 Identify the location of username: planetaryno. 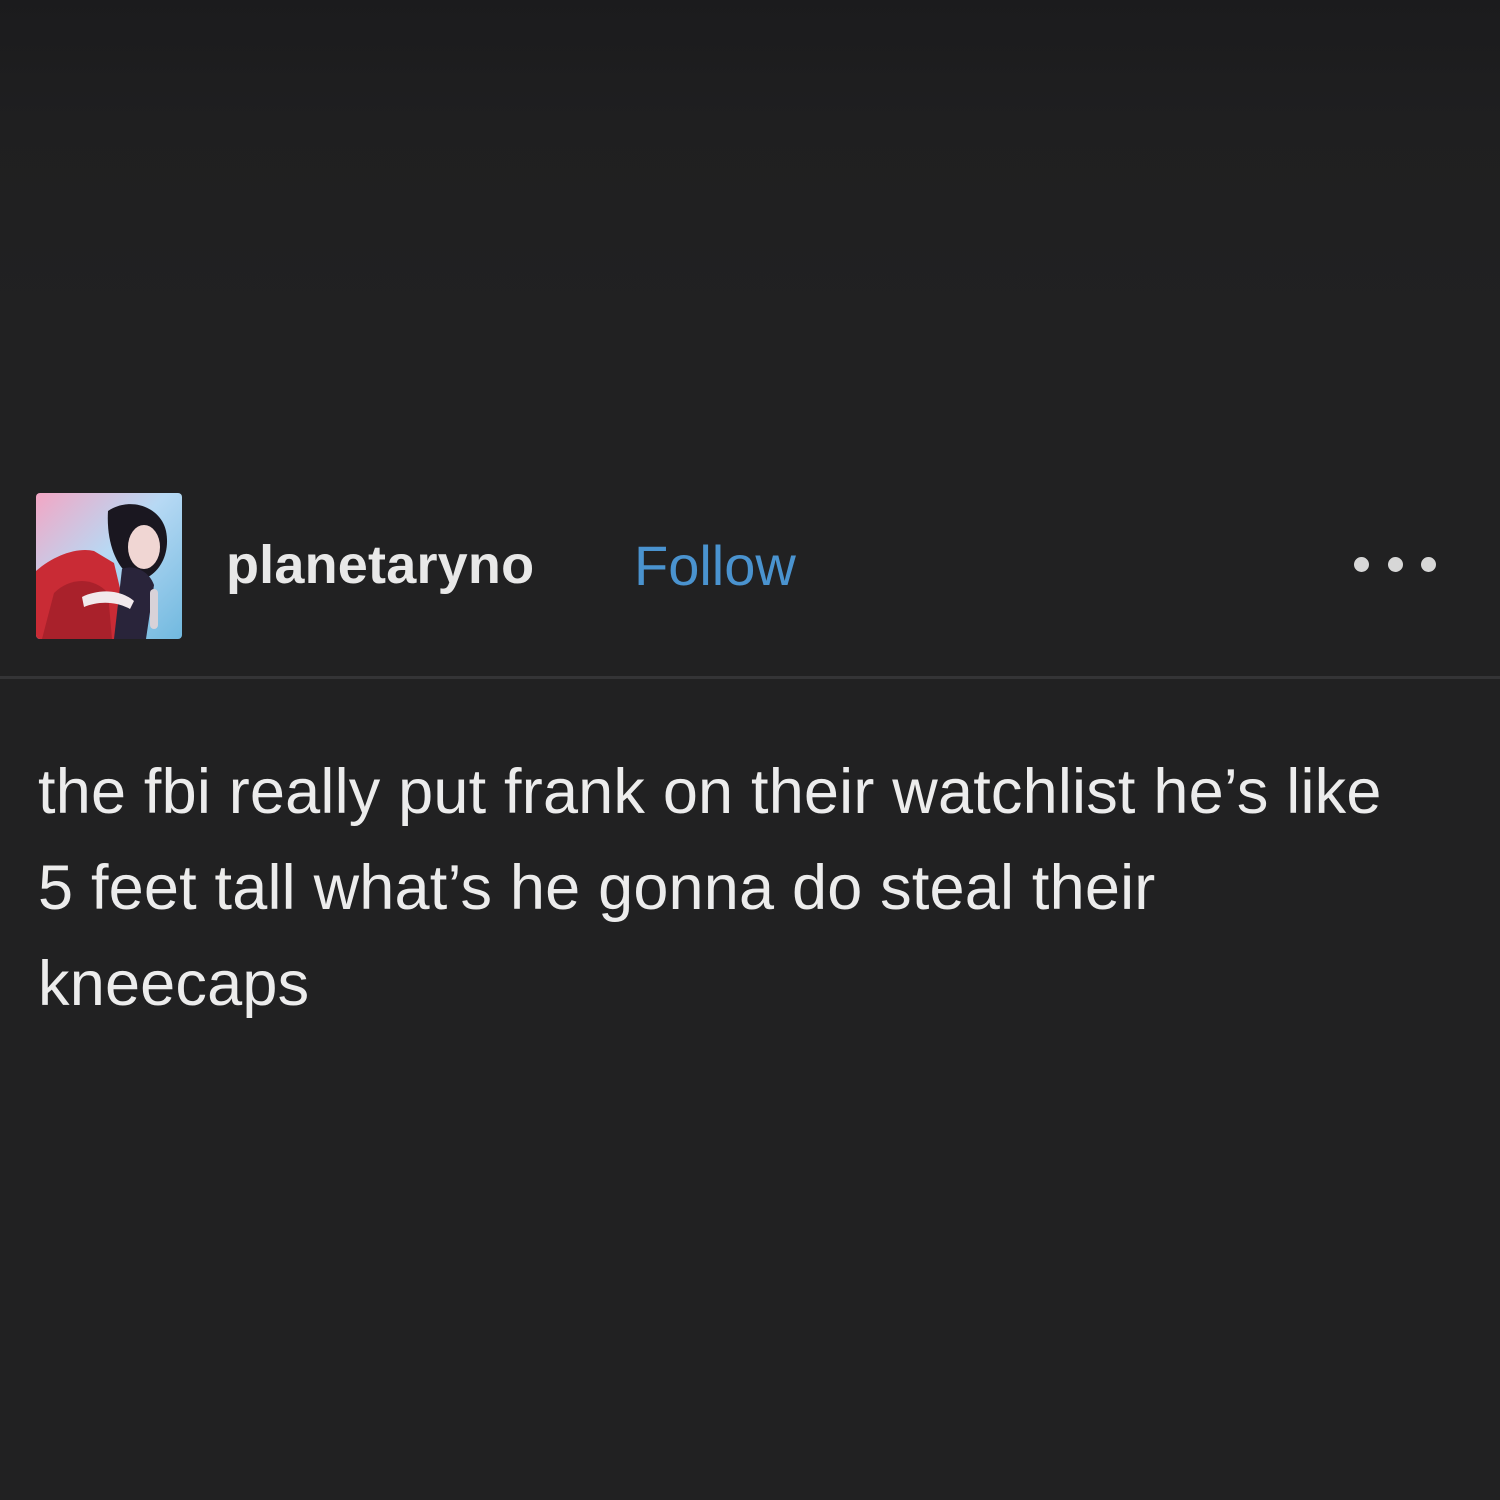
(380, 565).